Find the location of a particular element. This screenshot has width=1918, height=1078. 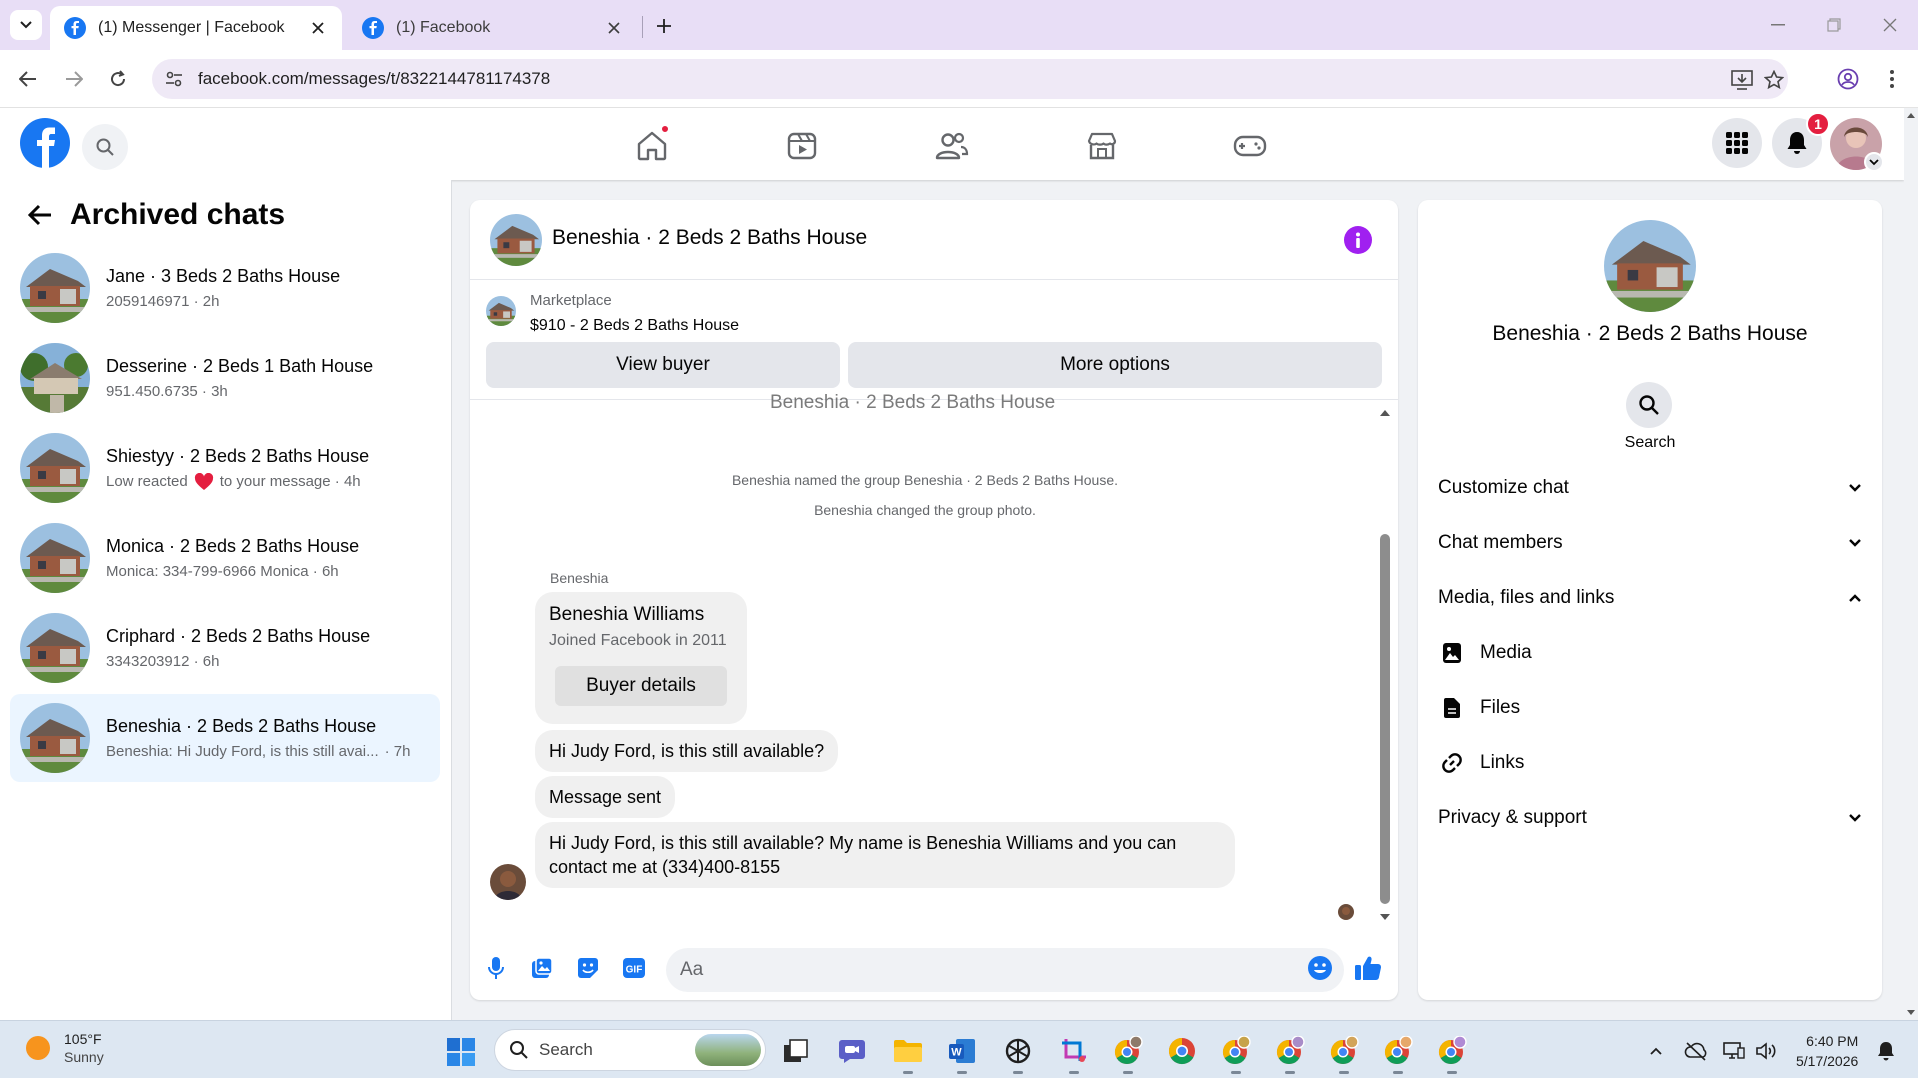

onedrive-offline-icon is located at coordinates (1696, 1051).